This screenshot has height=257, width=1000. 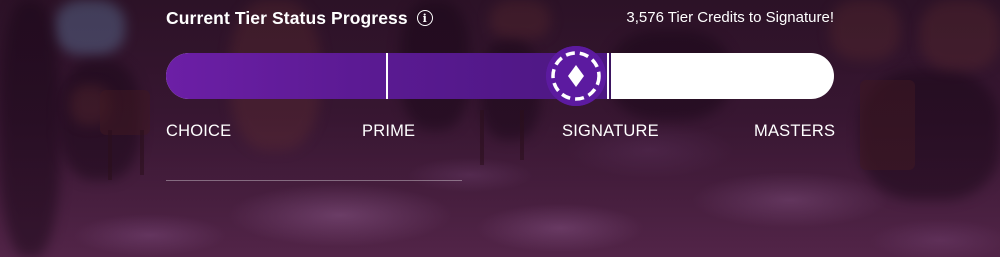 What do you see at coordinates (610, 76) in the screenshot?
I see `tier-divider-signature` at bounding box center [610, 76].